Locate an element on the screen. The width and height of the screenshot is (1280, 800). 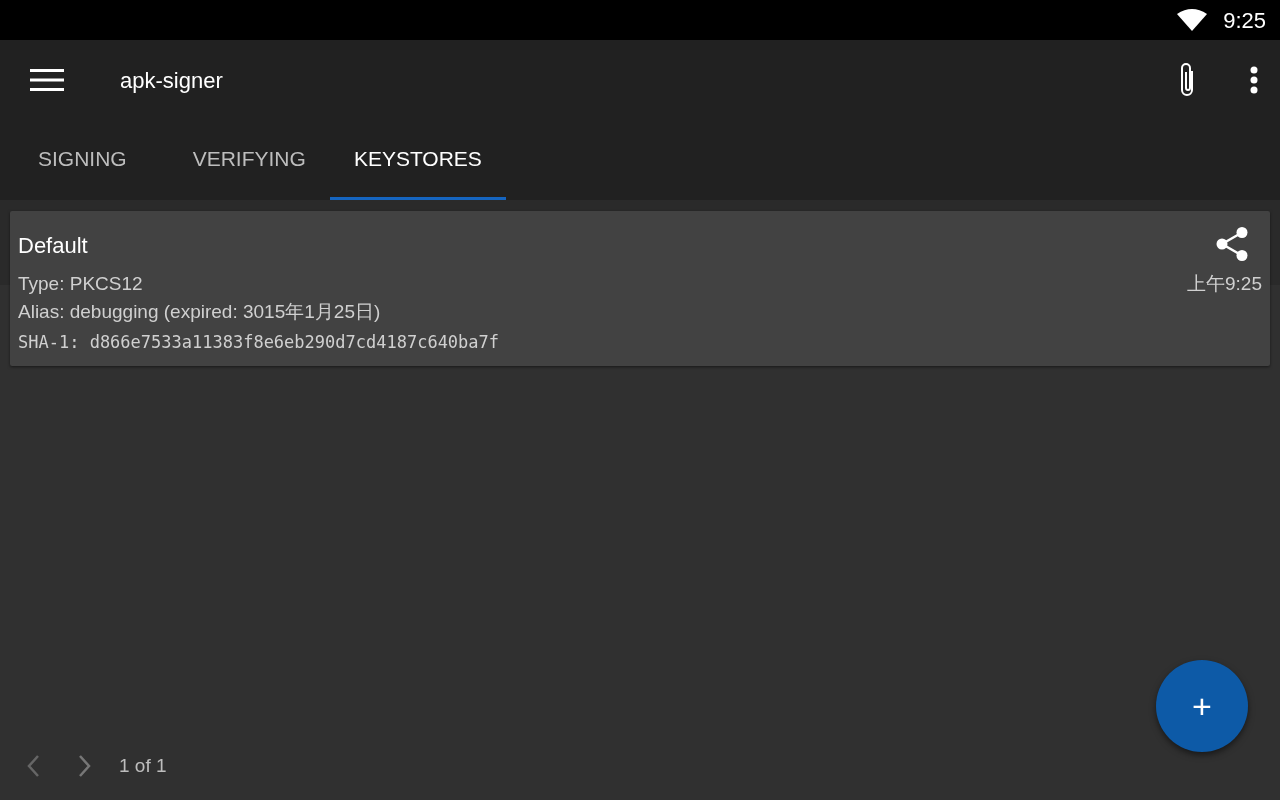
more-options-icon is located at coordinates (1254, 80).